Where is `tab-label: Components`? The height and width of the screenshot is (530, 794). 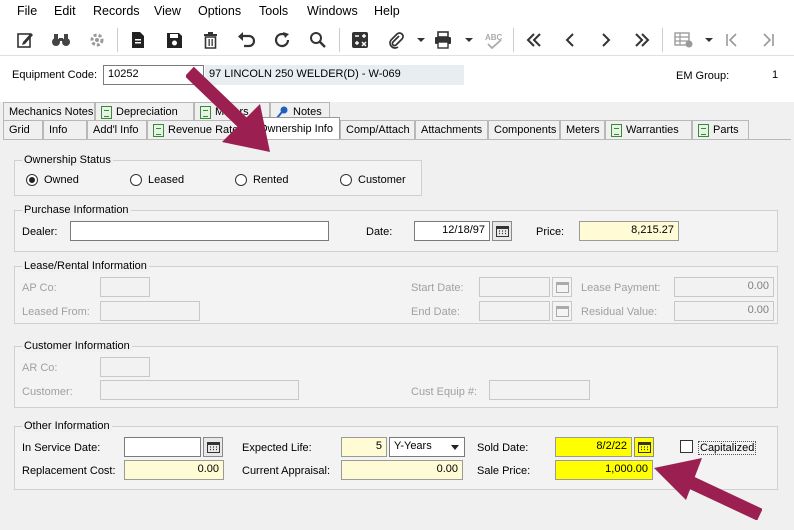 tab-label: Components is located at coordinates (525, 130).